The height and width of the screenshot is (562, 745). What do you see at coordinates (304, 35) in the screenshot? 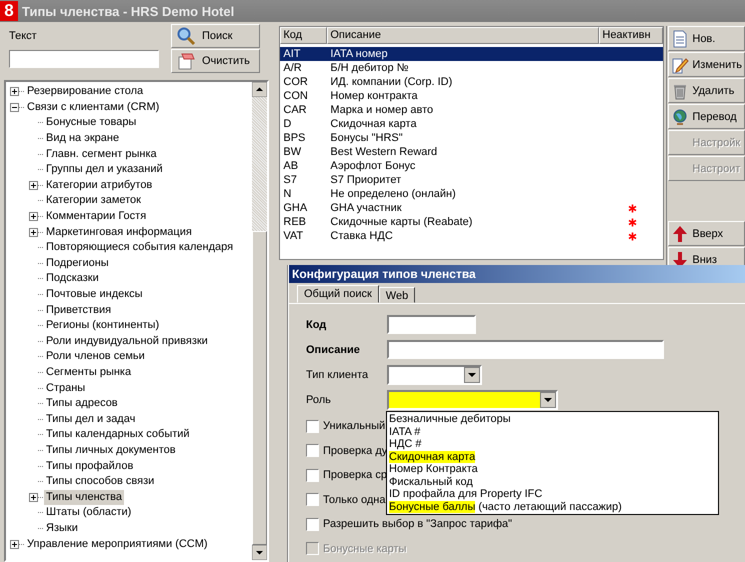
I see `column-header: Код` at bounding box center [304, 35].